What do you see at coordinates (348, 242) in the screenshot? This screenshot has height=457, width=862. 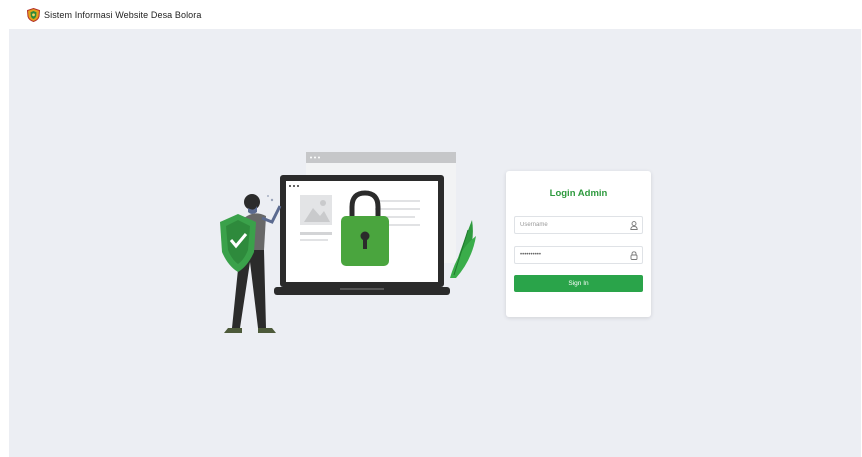 I see `security-illustration` at bounding box center [348, 242].